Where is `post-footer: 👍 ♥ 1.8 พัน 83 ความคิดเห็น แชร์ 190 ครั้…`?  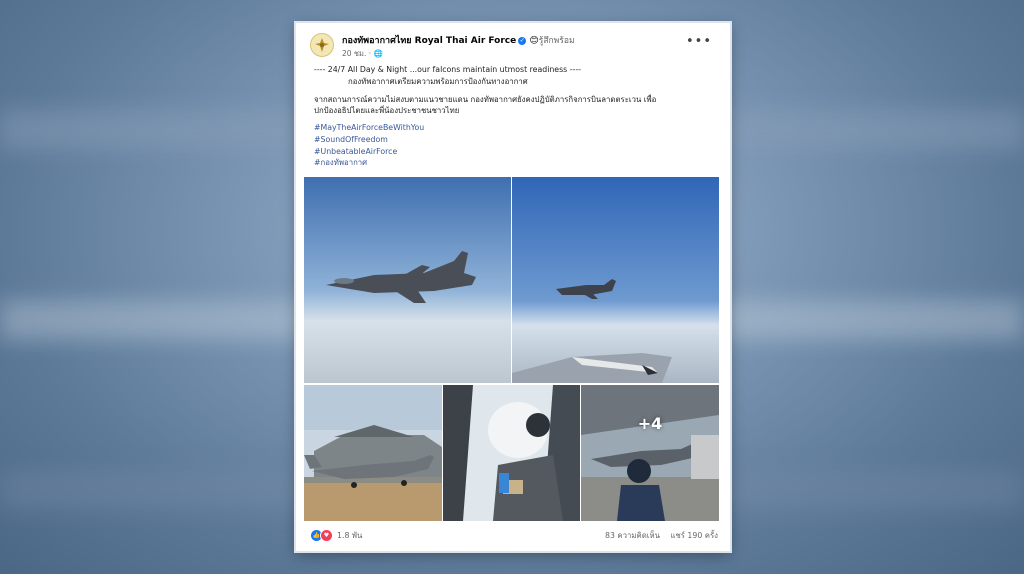
post-footer: 👍 ♥ 1.8 พัน 83 ความคิดเห็น แชร์ 190 ครั้… is located at coordinates (514, 535).